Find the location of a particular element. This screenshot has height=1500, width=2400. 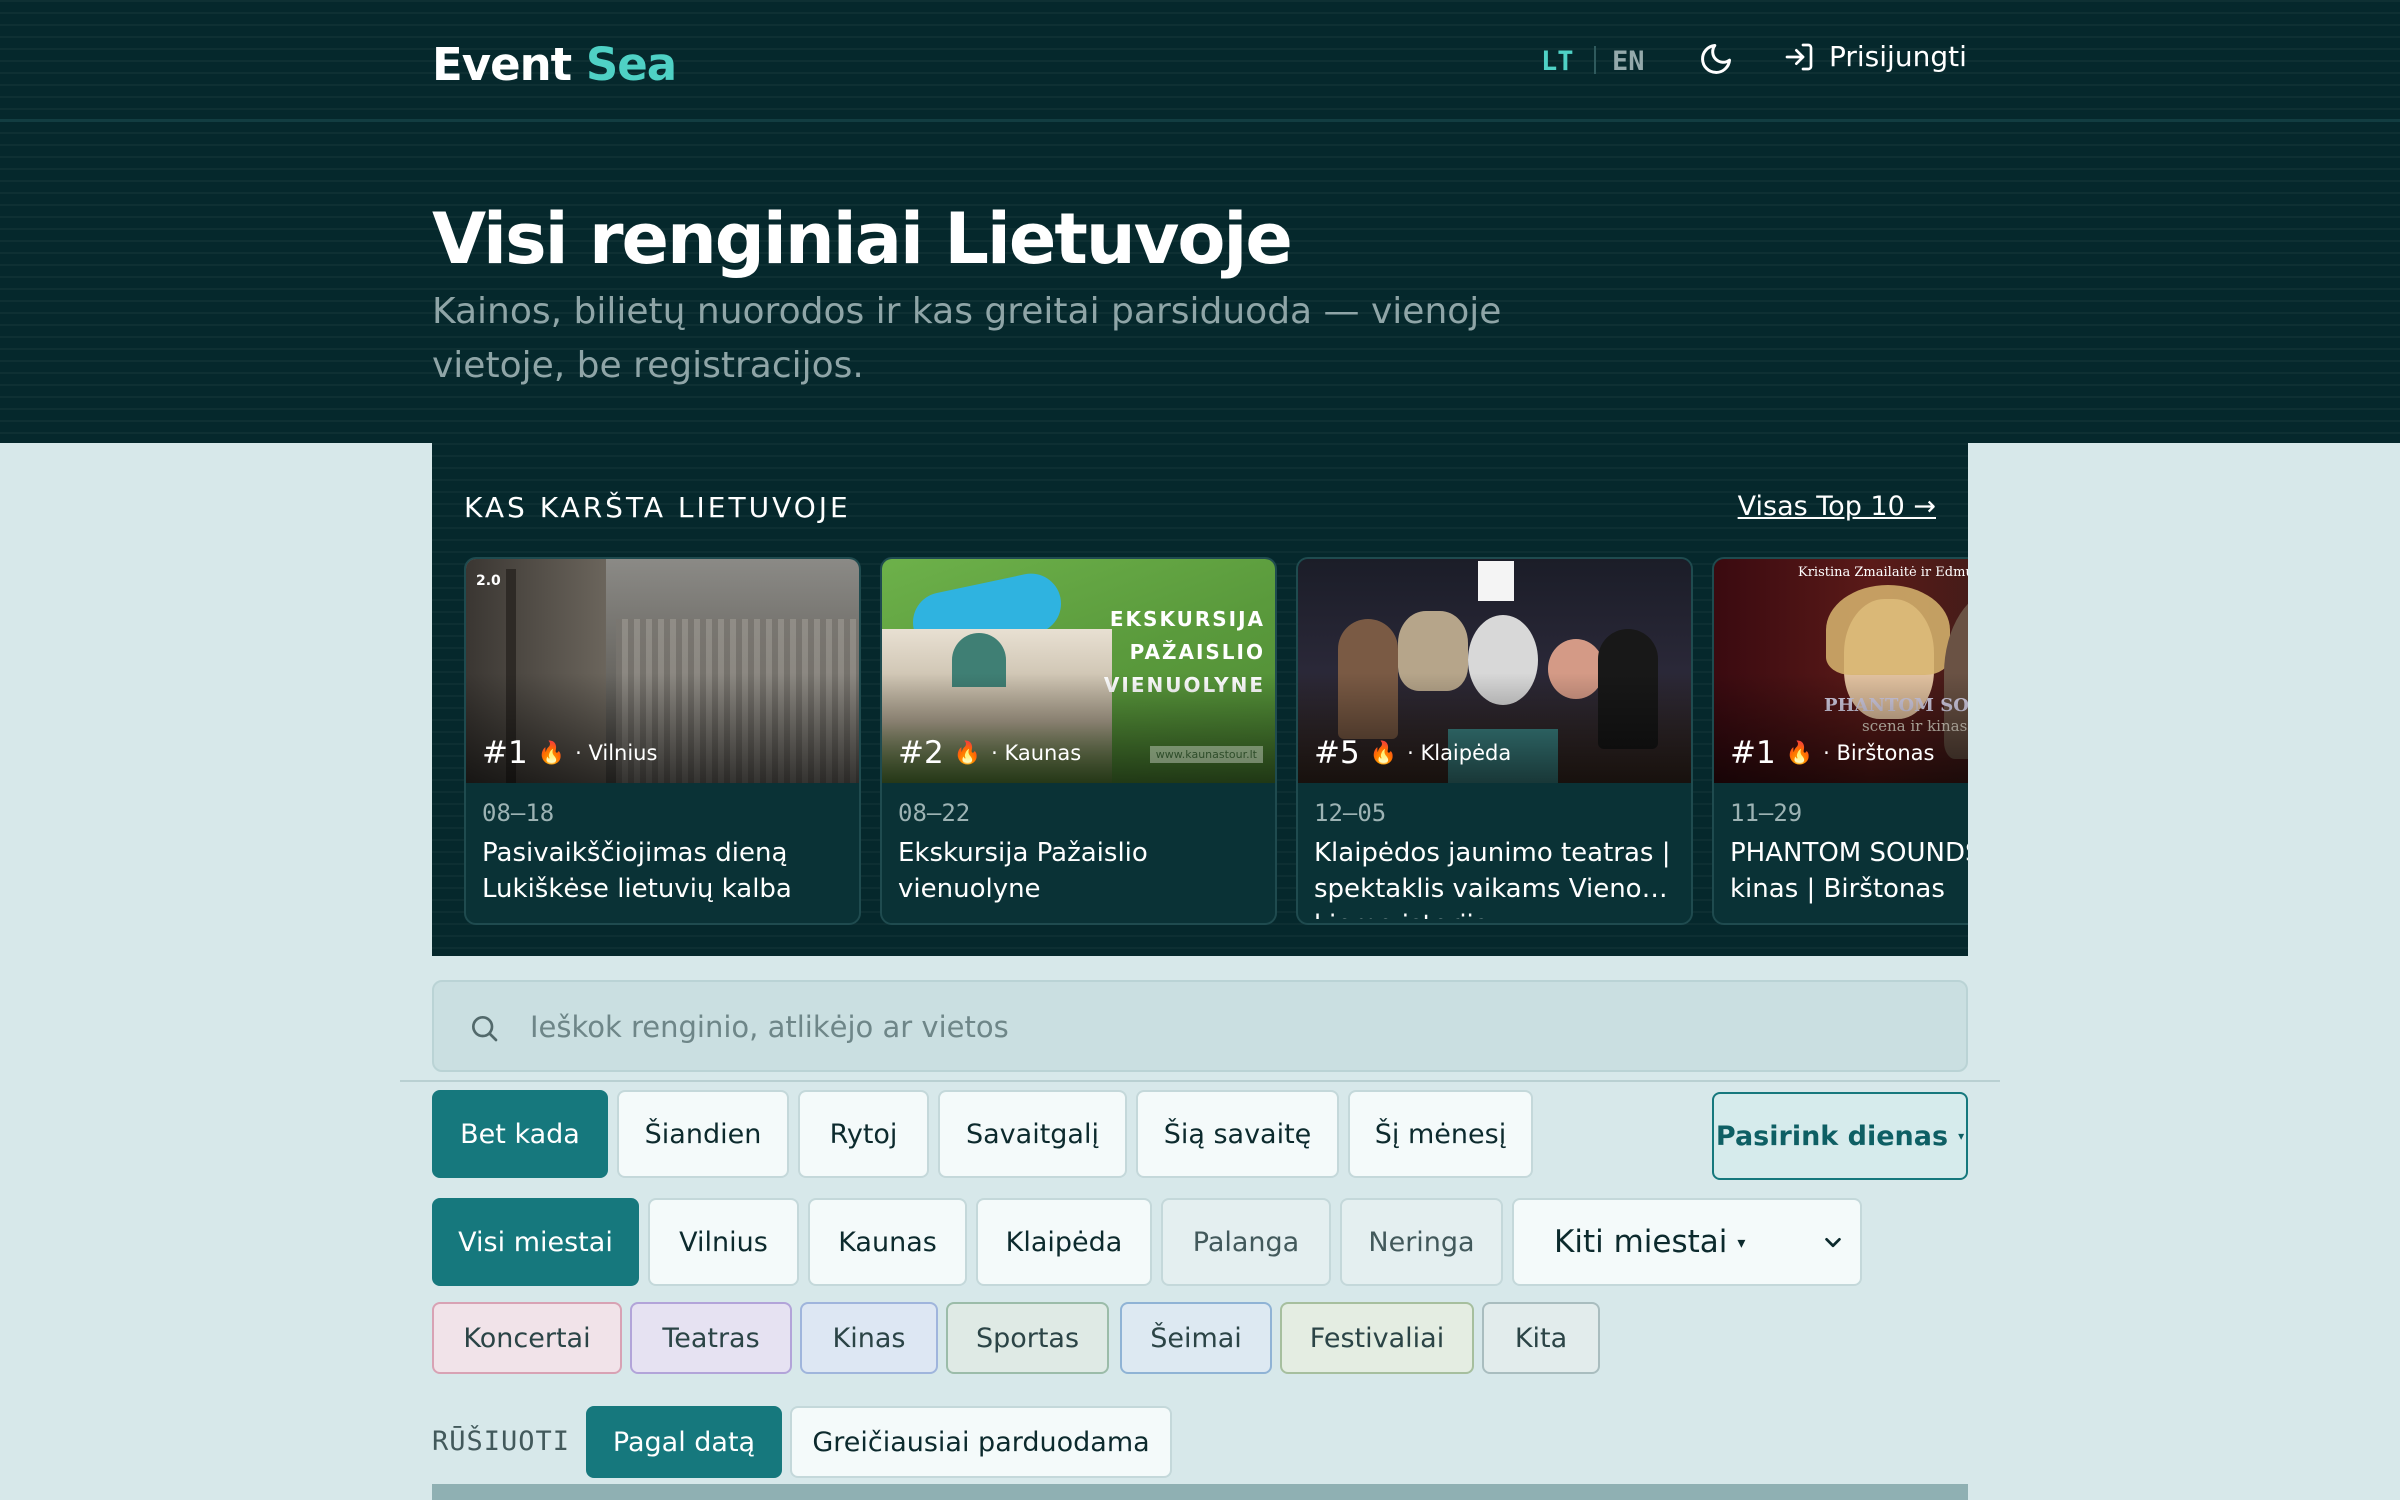

card-city: · Kaunas is located at coordinates (1036, 753).